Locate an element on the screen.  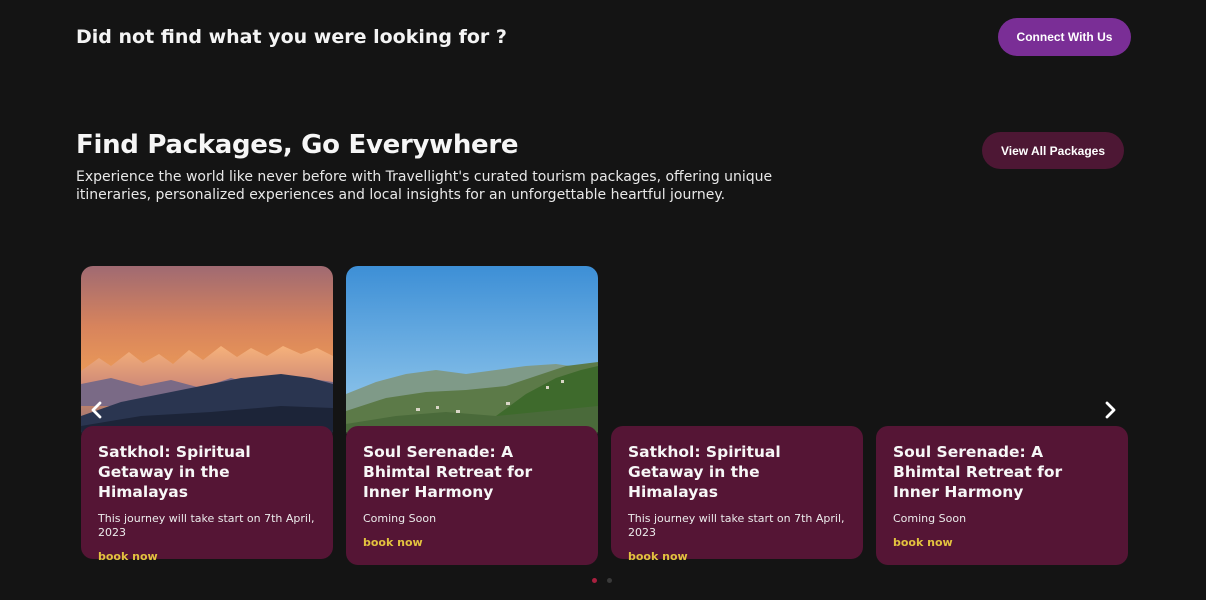
chevron-right-icon is located at coordinates (1110, 410).